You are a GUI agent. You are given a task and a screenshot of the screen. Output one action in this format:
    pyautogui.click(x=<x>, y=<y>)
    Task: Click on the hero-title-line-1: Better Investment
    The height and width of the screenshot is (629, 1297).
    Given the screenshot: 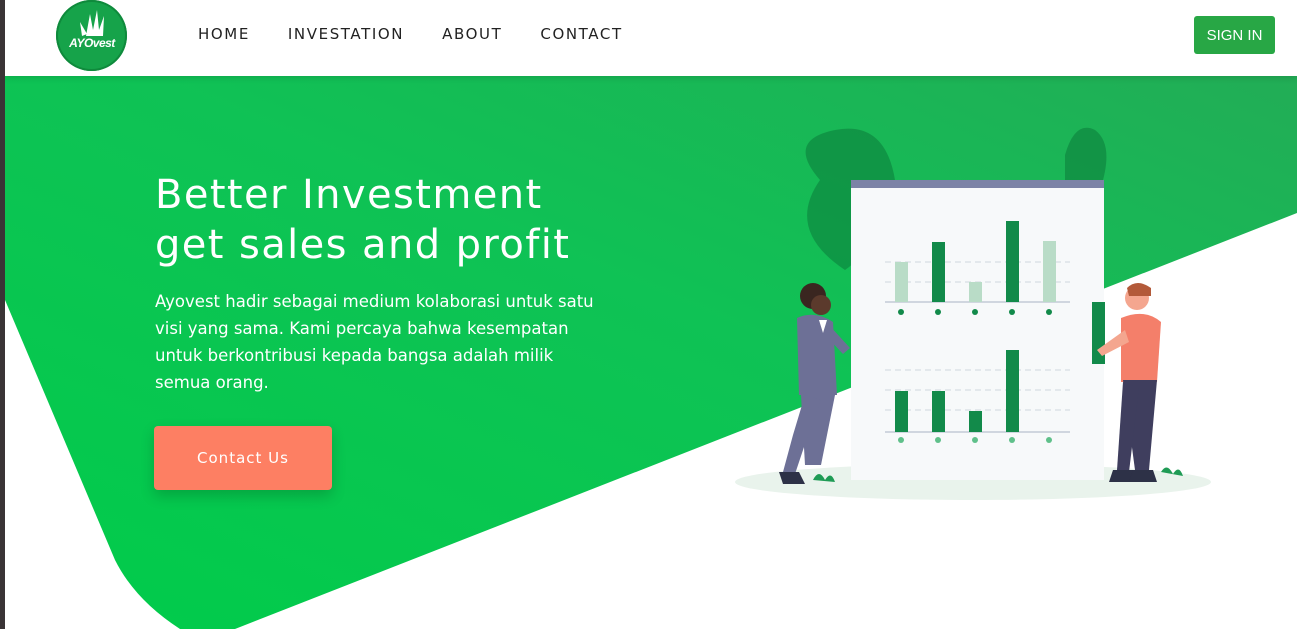 What is the action you would take?
    pyautogui.click(x=349, y=195)
    